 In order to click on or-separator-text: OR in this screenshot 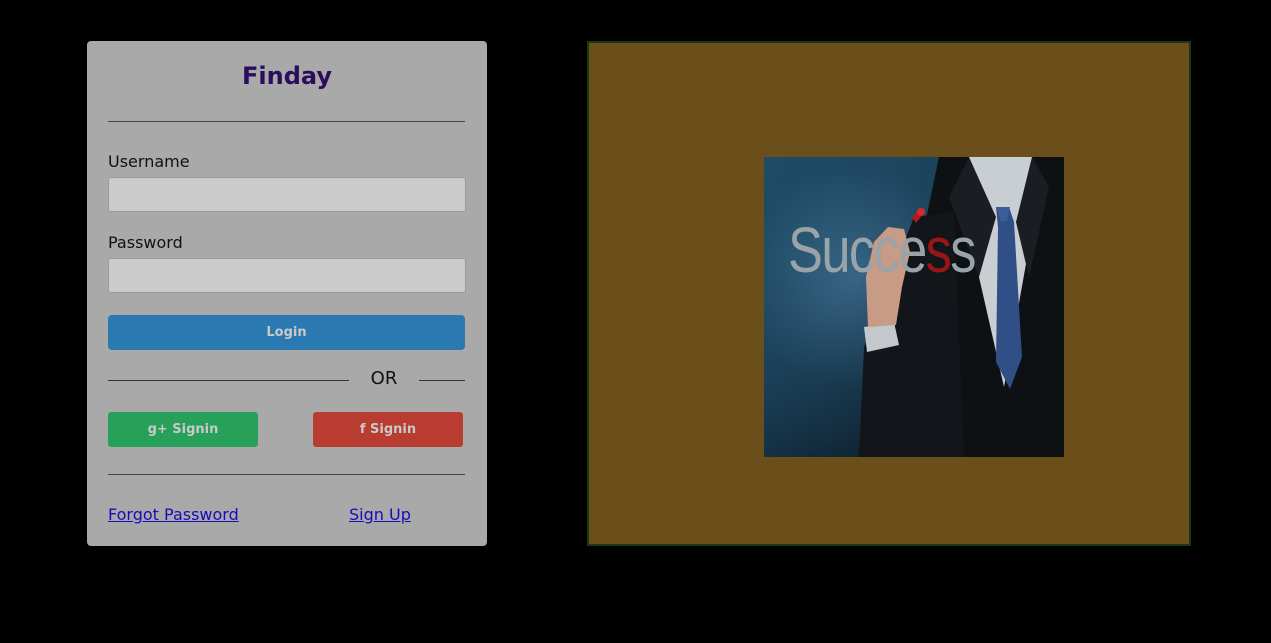, I will do `click(384, 378)`.